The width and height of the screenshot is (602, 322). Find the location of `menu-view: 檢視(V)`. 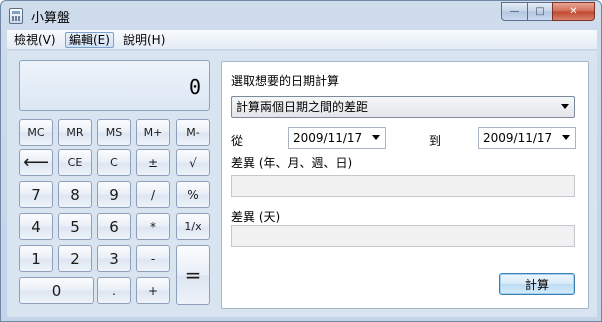

menu-view: 檢視(V) is located at coordinates (35, 40).